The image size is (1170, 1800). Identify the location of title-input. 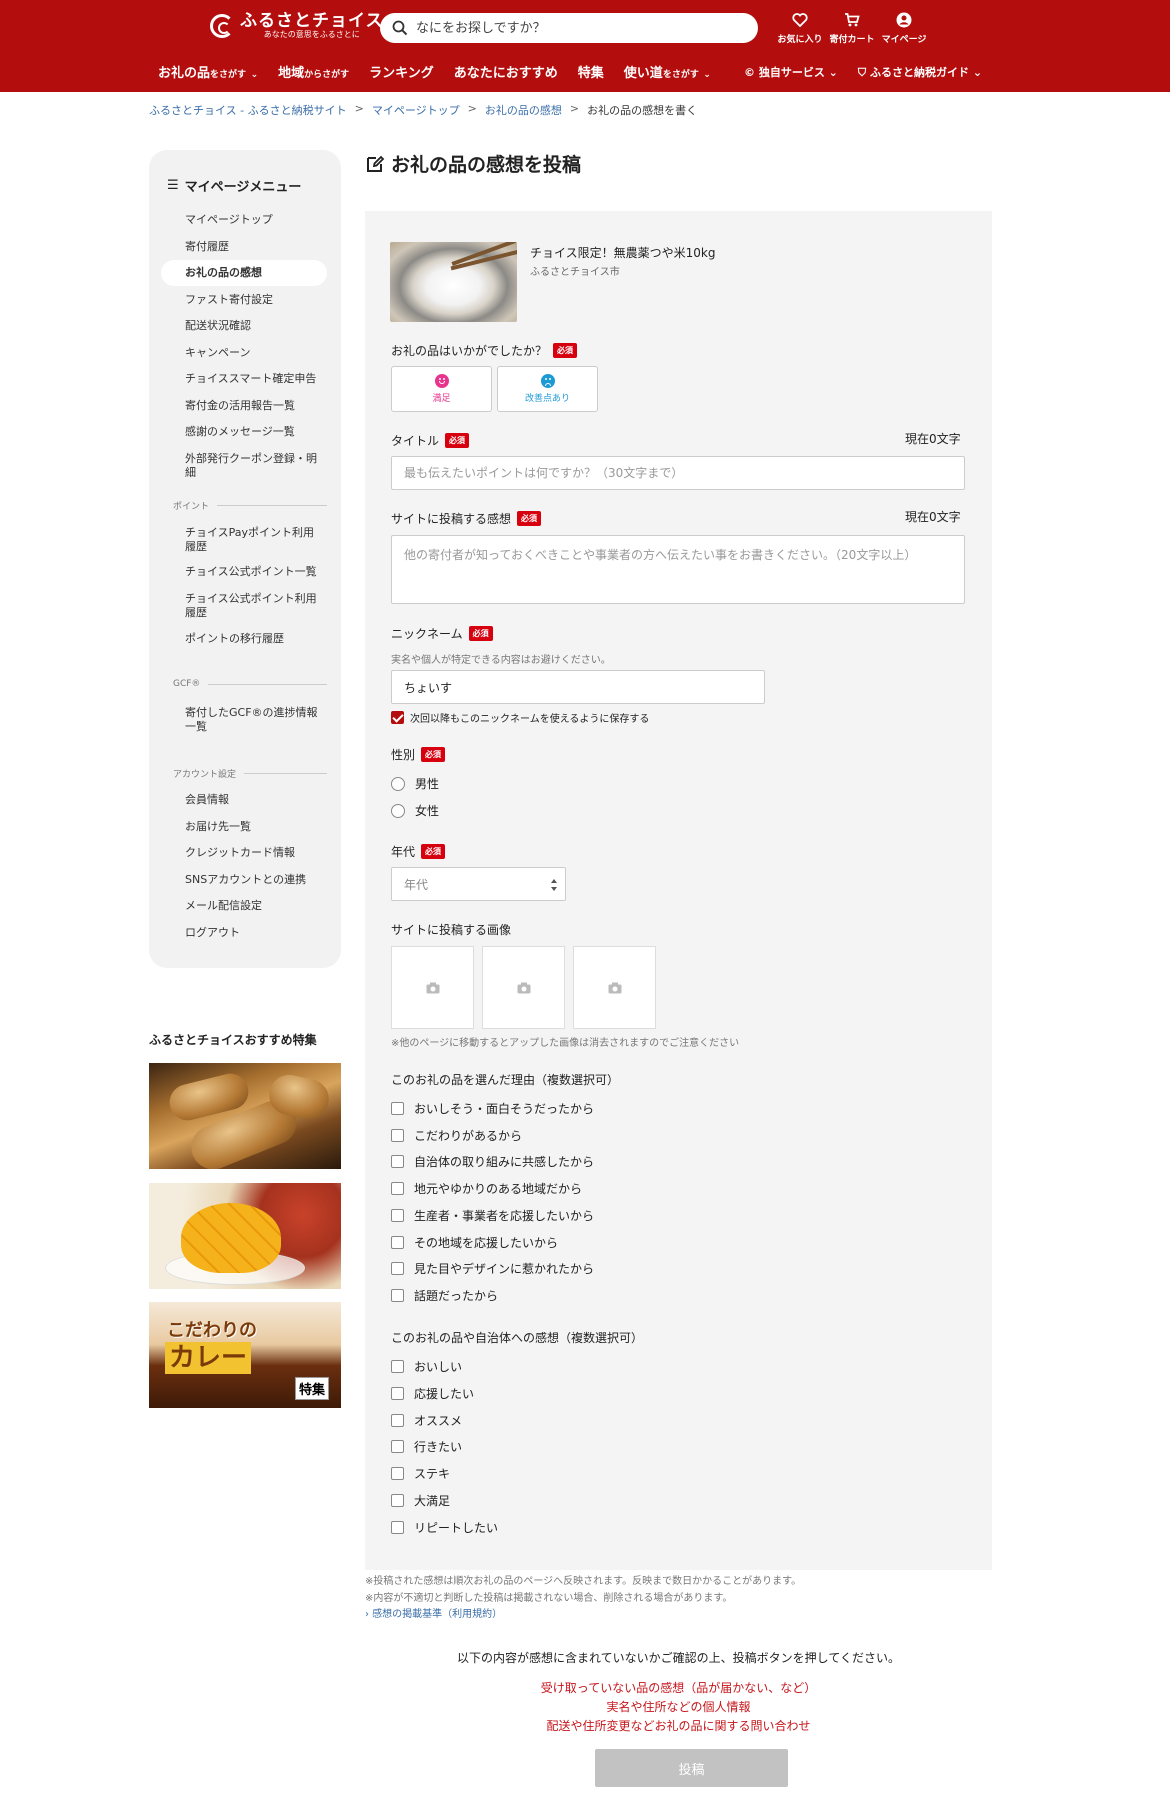
(678, 473).